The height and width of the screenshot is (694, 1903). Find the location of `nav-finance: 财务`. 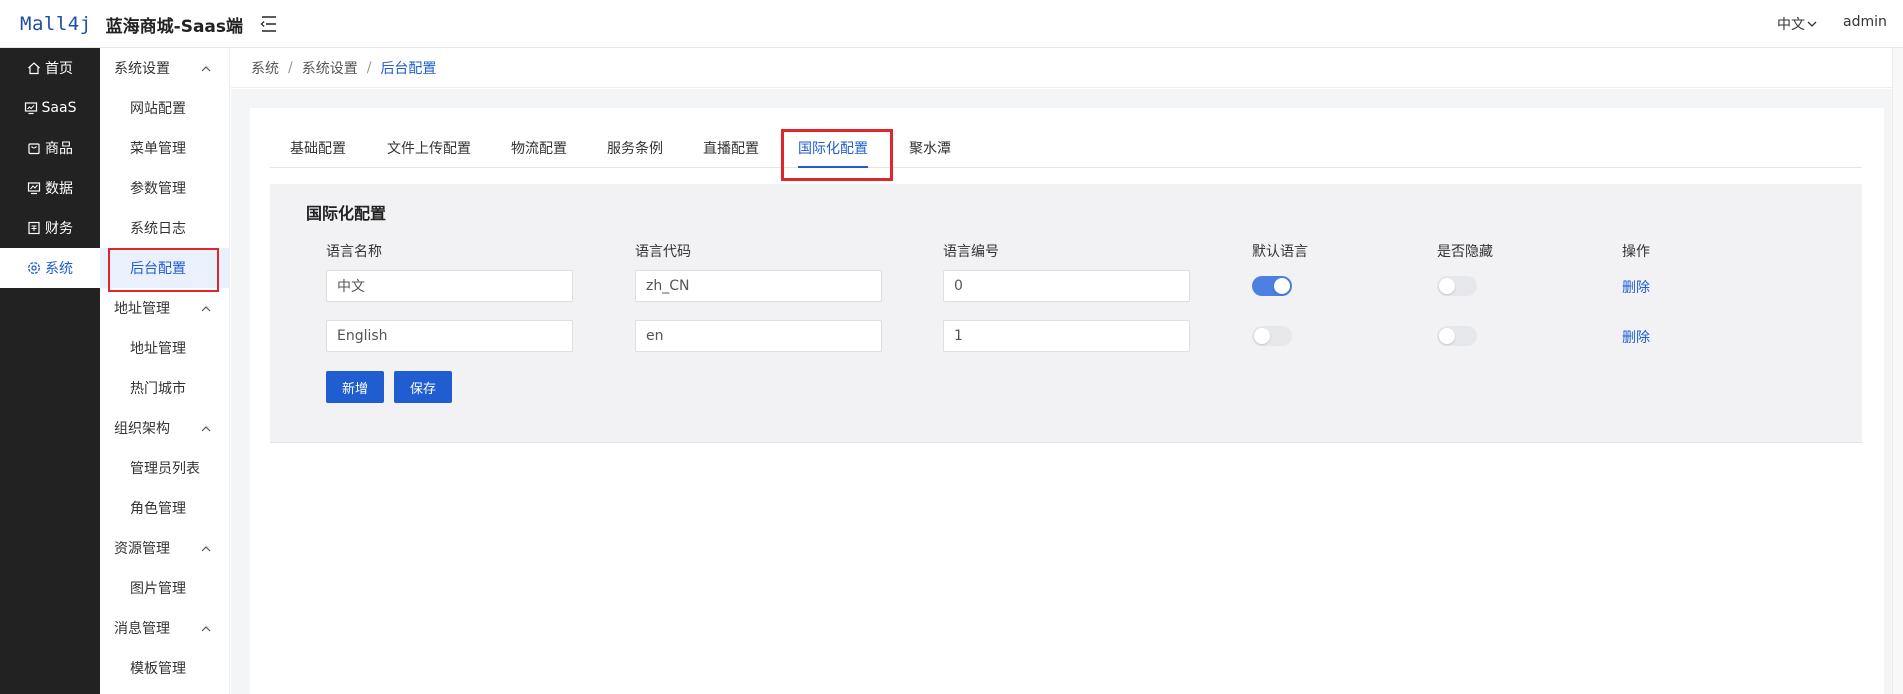

nav-finance: 财务 is located at coordinates (50, 228).